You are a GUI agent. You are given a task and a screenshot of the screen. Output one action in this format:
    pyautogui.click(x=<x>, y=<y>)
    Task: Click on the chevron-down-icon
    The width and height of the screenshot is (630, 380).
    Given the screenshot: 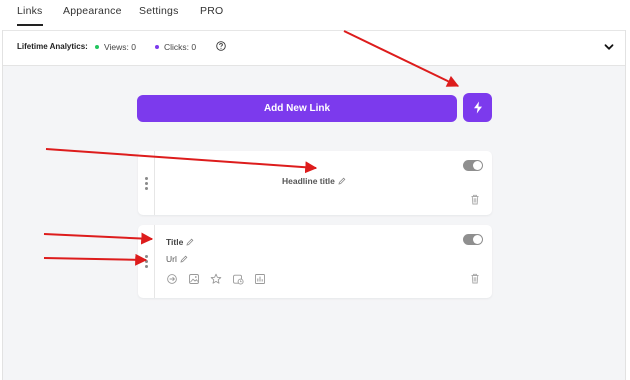 What is the action you would take?
    pyautogui.click(x=609, y=47)
    